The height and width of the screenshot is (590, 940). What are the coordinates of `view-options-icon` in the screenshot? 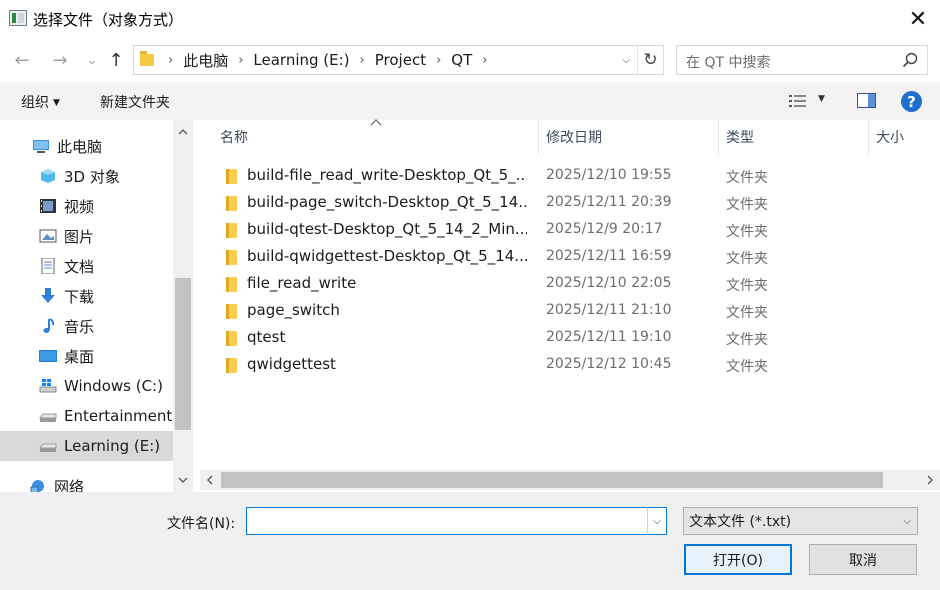 It's located at (798, 101).